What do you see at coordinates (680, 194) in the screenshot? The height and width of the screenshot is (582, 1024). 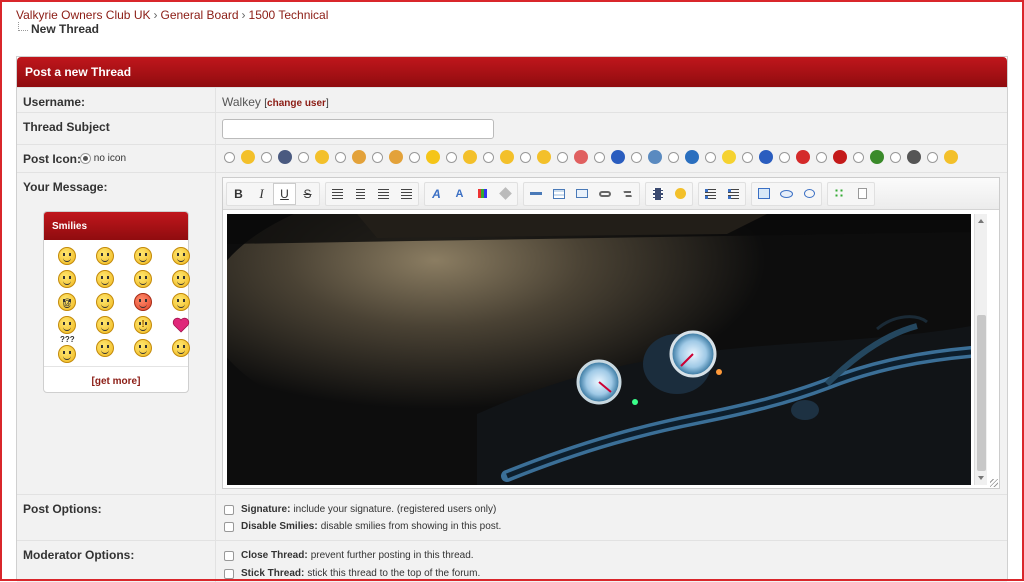 I see `insert-smilie-button` at bounding box center [680, 194].